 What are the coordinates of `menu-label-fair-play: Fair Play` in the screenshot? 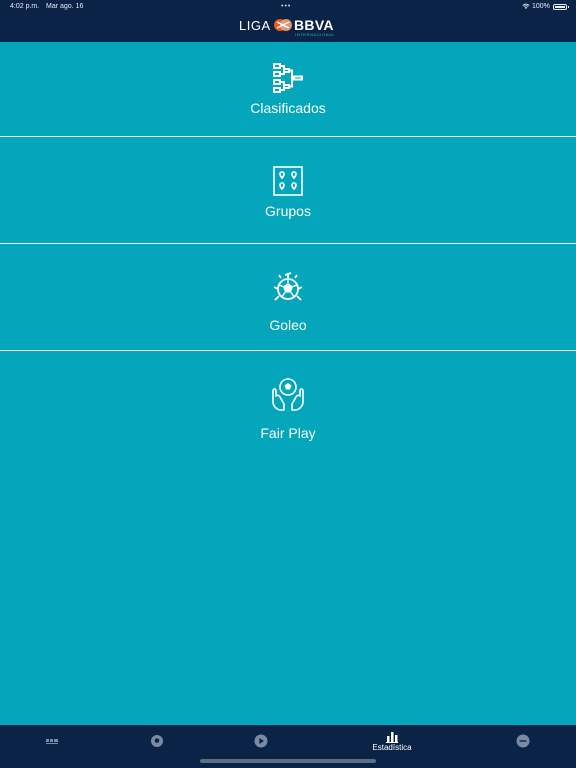 It's located at (288, 433).